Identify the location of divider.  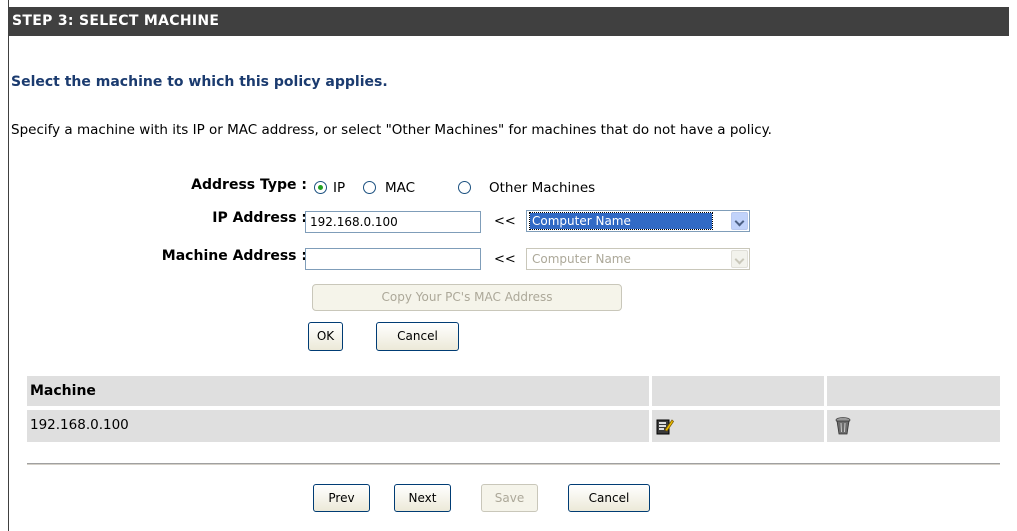
(513, 464).